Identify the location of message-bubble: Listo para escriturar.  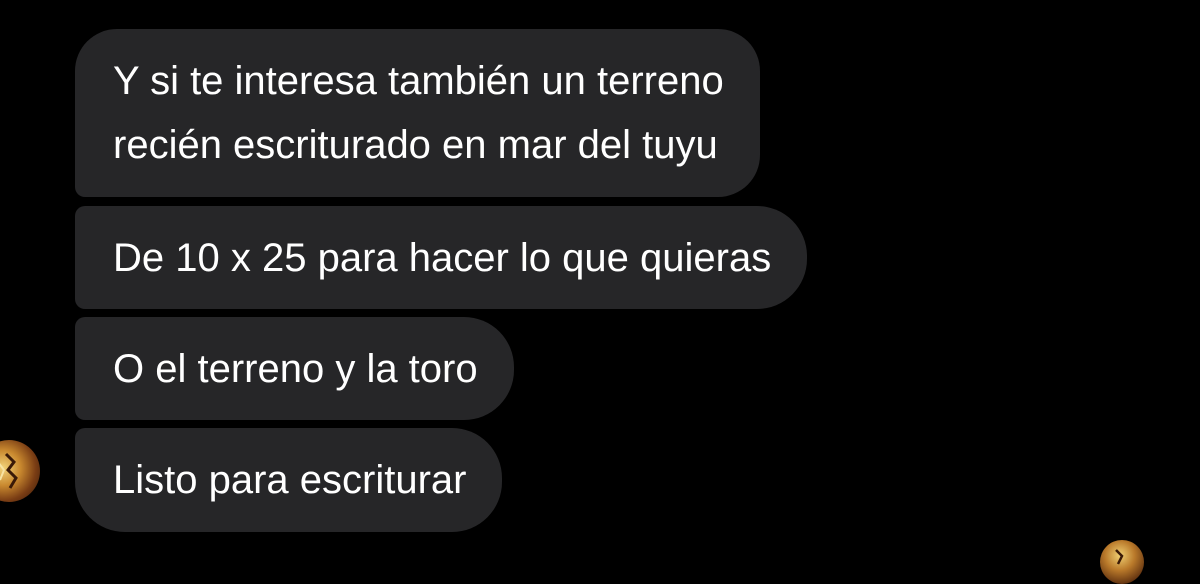
(289, 480).